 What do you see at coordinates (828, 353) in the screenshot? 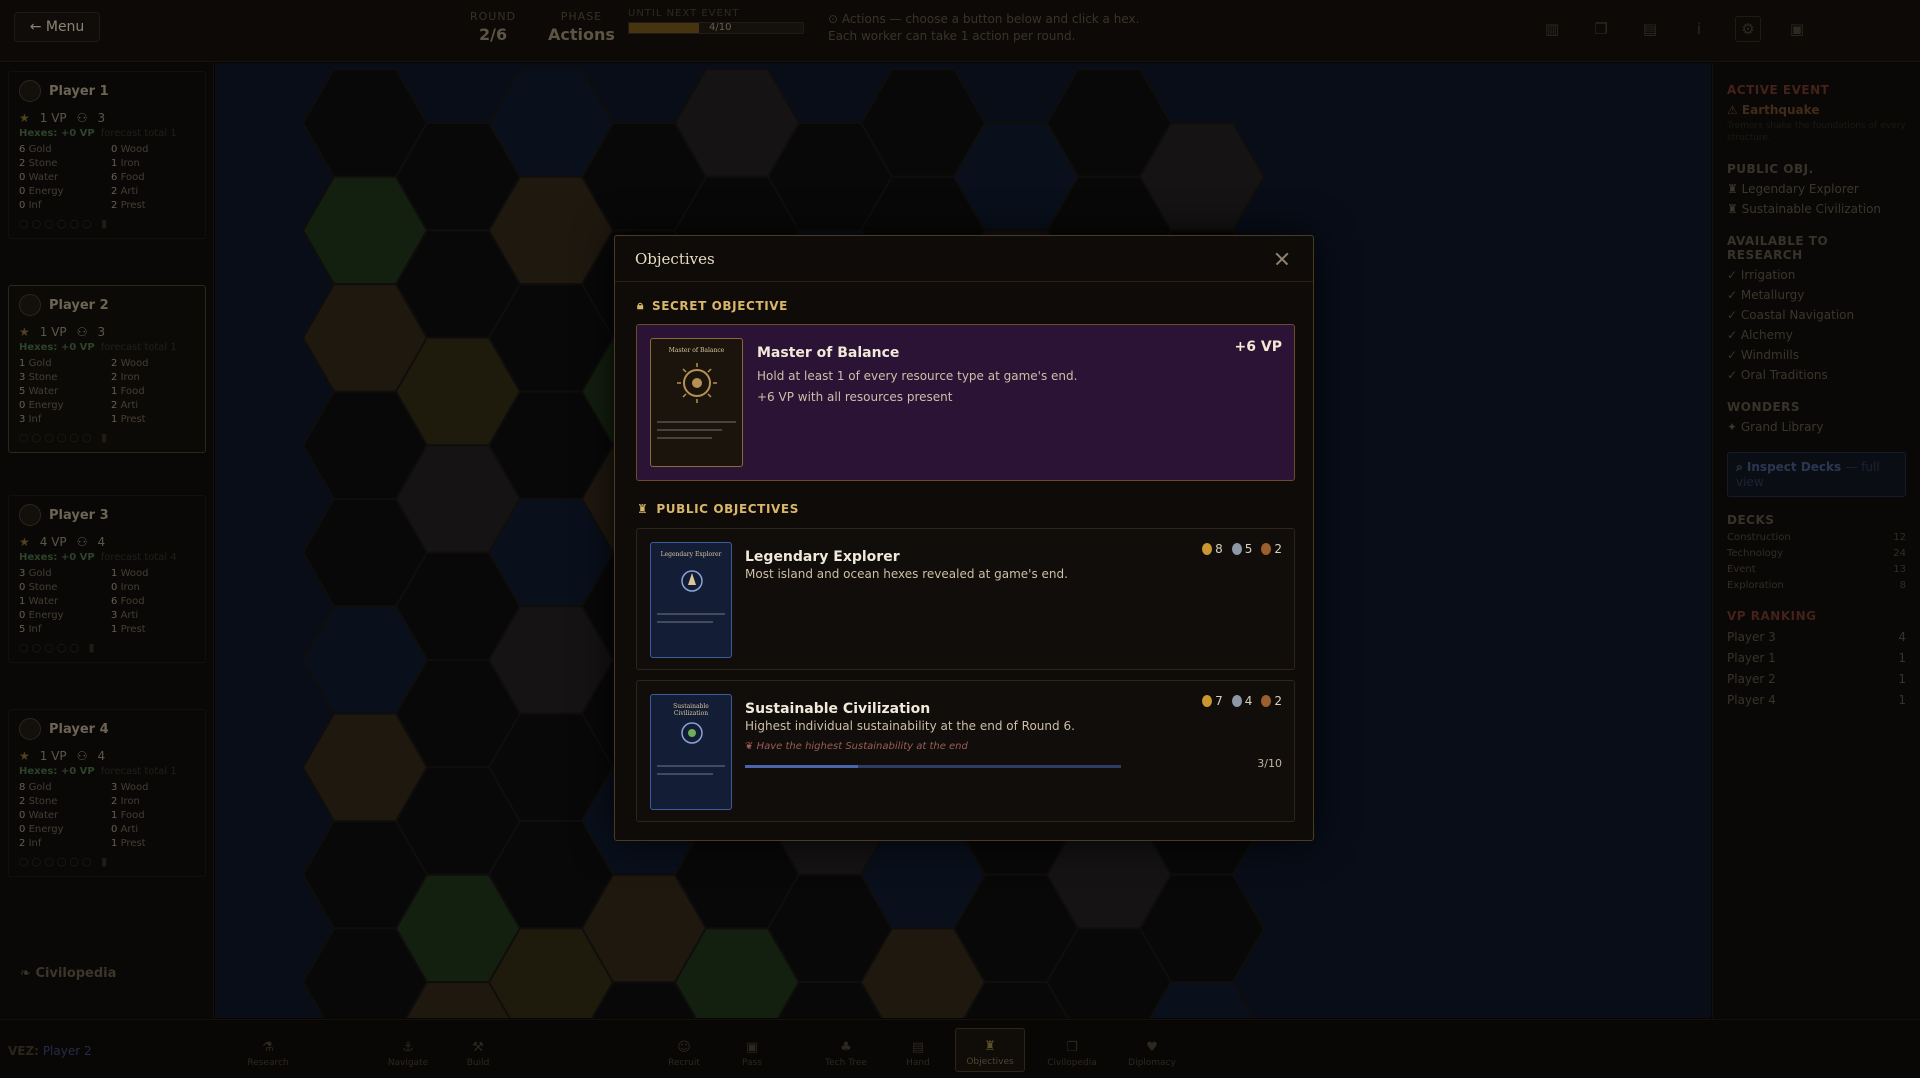
I see `objective-title: Master of Balance` at bounding box center [828, 353].